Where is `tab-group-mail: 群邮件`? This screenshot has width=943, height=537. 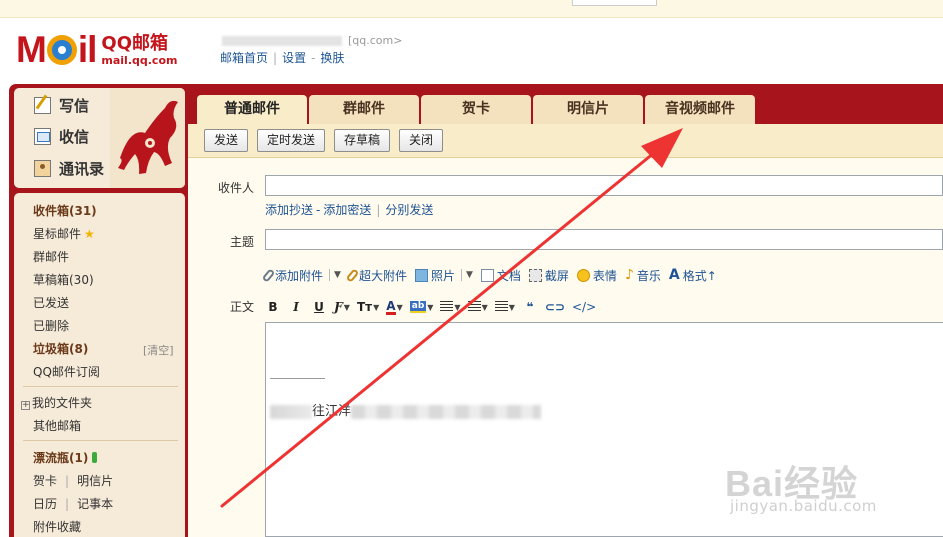
tab-group-mail: 群邮件 is located at coordinates (364, 109).